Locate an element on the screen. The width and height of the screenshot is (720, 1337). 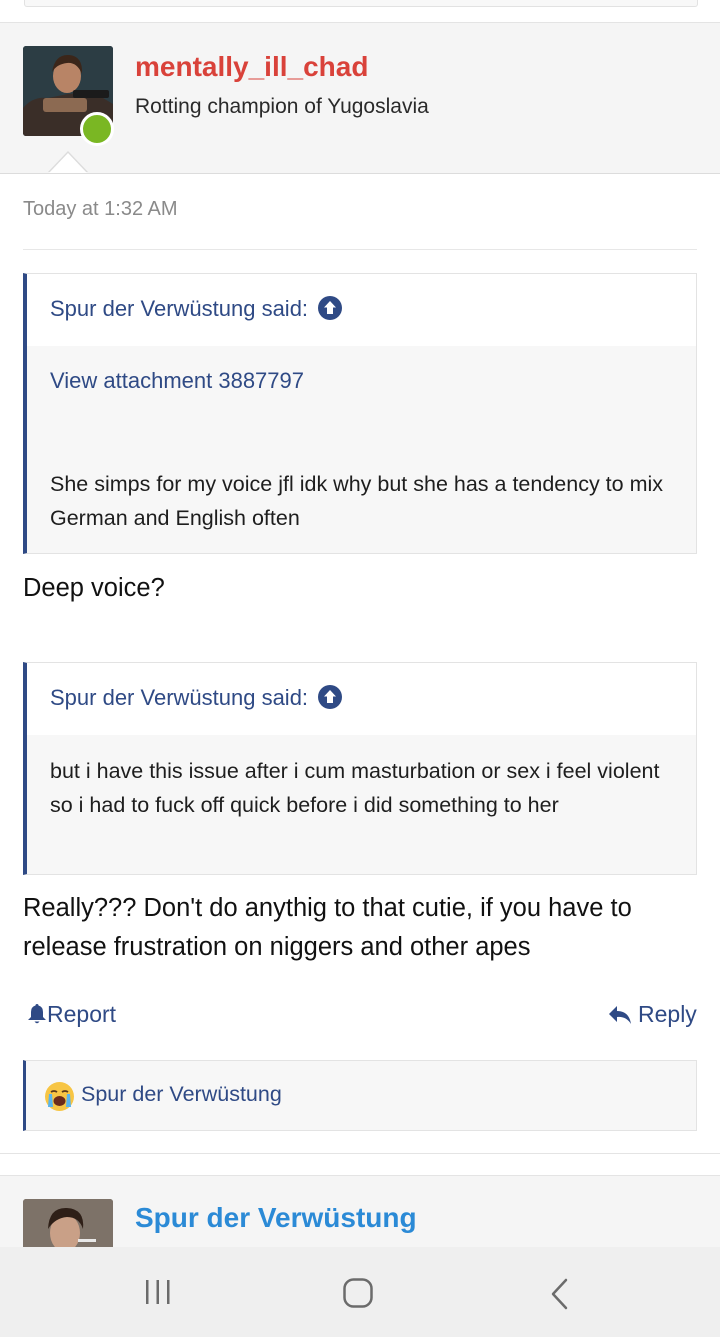
back-icon is located at coordinates (560, 1296).